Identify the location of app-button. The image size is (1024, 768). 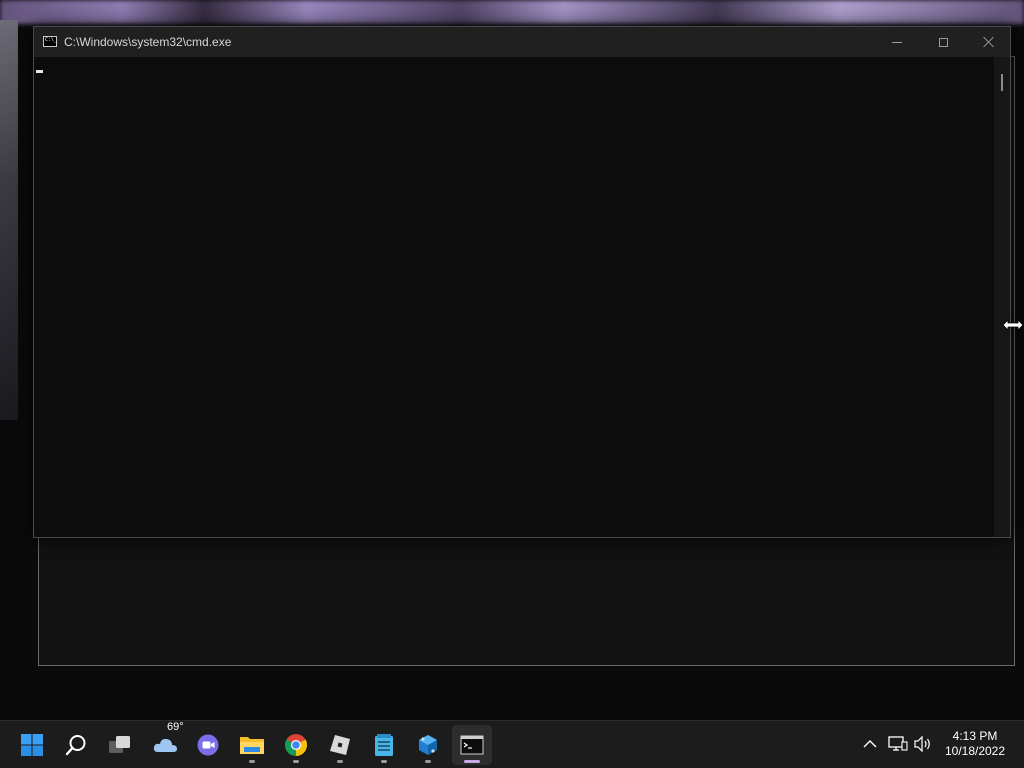
(428, 745).